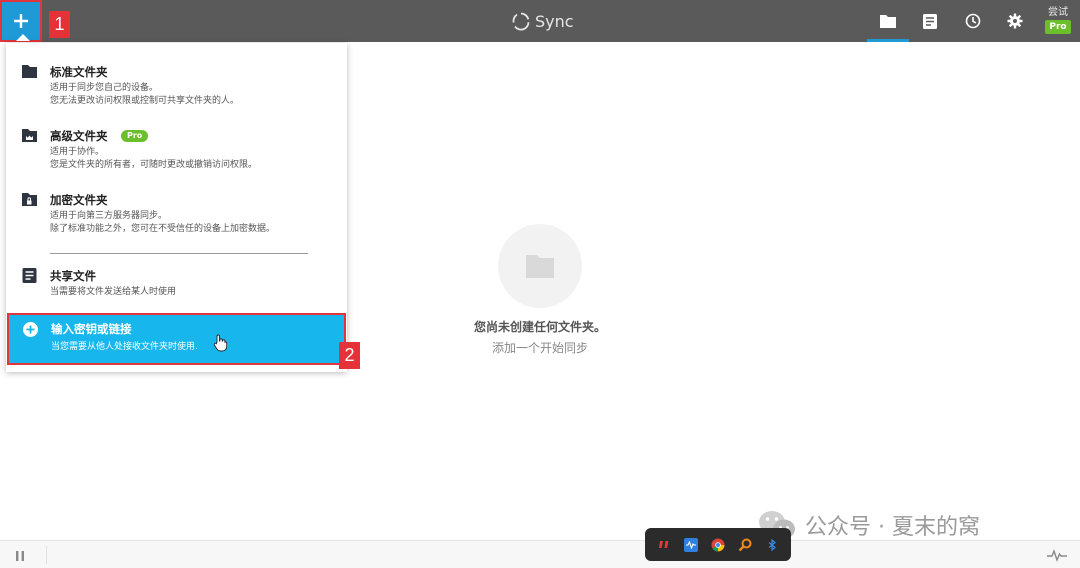  Describe the element at coordinates (59, 24) in the screenshot. I see `annotation-callout-1: 1` at that location.